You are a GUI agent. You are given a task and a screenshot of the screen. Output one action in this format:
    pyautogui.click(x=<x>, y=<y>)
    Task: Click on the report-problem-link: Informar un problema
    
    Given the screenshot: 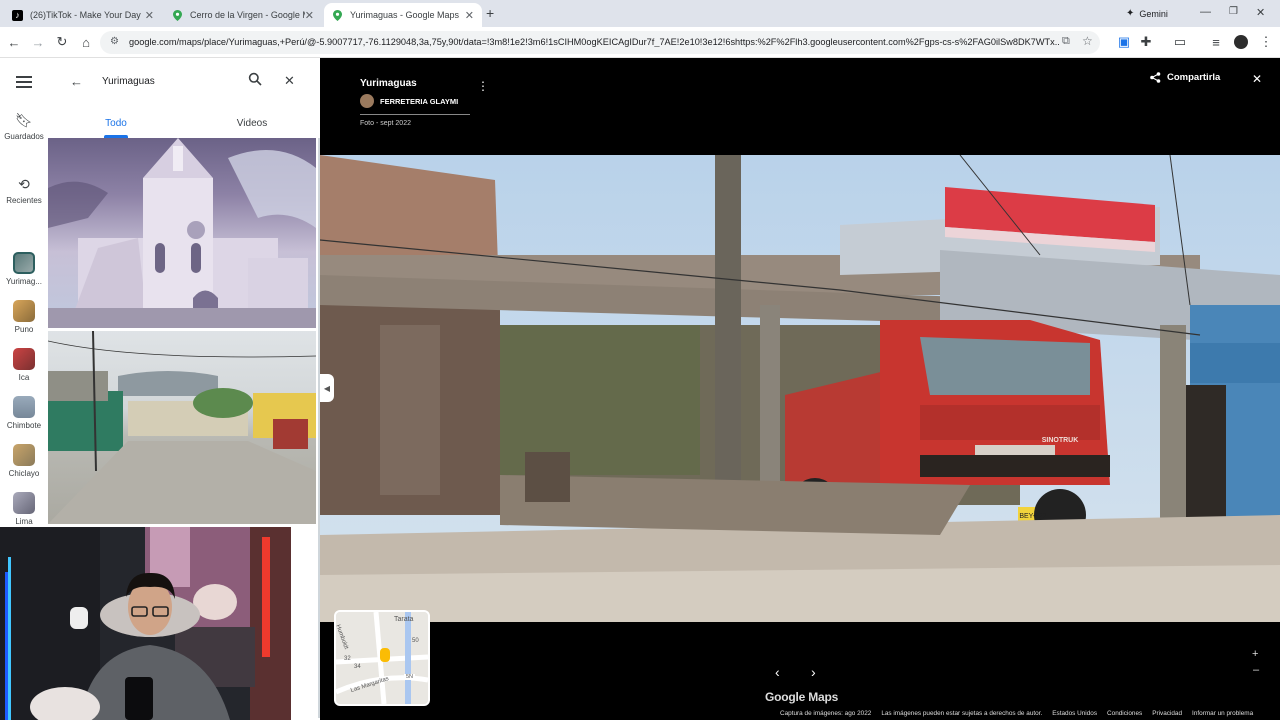 What is the action you would take?
    pyautogui.click(x=1222, y=713)
    